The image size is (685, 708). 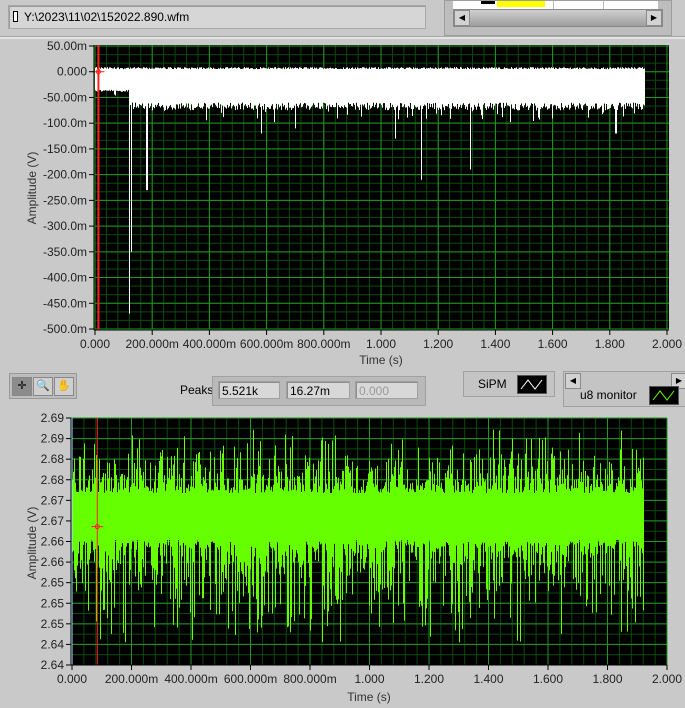 I want to click on file-path-field: Y:\2023\11\02\152022.890.wfm, so click(x=217, y=17).